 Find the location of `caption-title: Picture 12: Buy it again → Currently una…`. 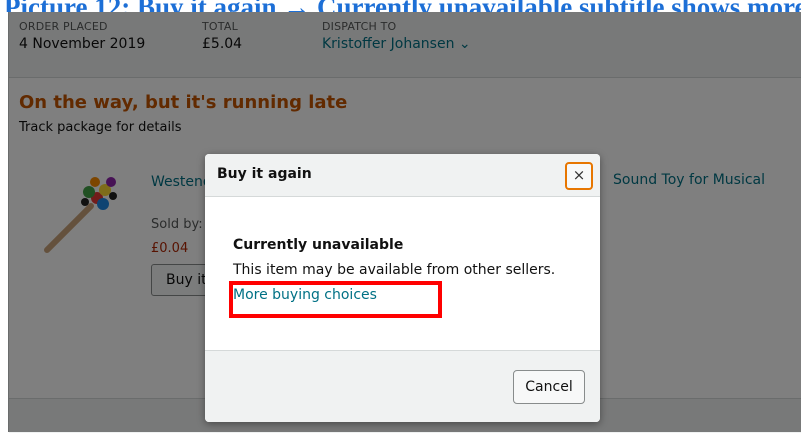

caption-title: Picture 12: Buy it again → Currently una… is located at coordinates (402, 6).